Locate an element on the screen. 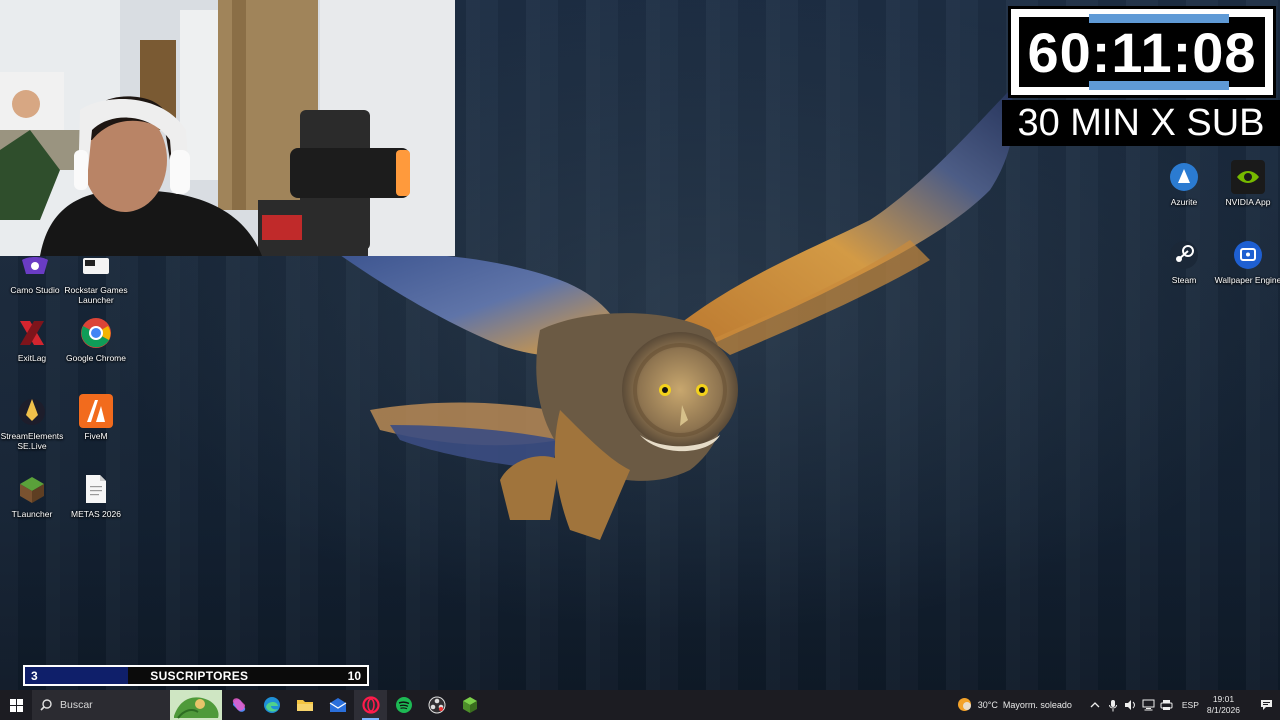  printer-icon is located at coordinates (1167, 705).